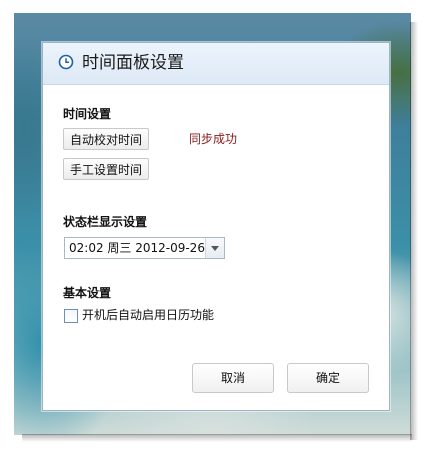  Describe the element at coordinates (71, 316) in the screenshot. I see `launch-calendar-checkbox` at that location.